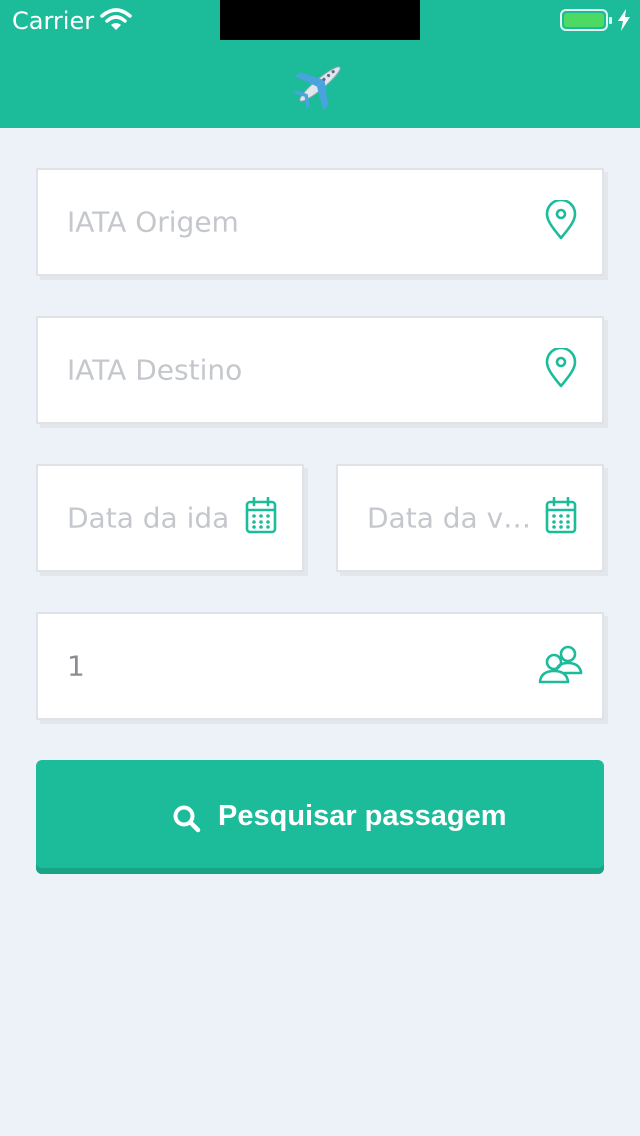 The height and width of the screenshot is (1136, 640). What do you see at coordinates (320, 370) in the screenshot?
I see `destination-field: IATA Destino` at bounding box center [320, 370].